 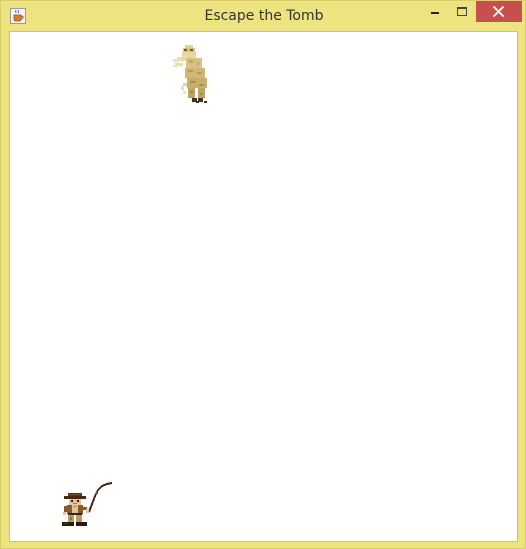 I want to click on minimize-button, so click(x=434, y=11).